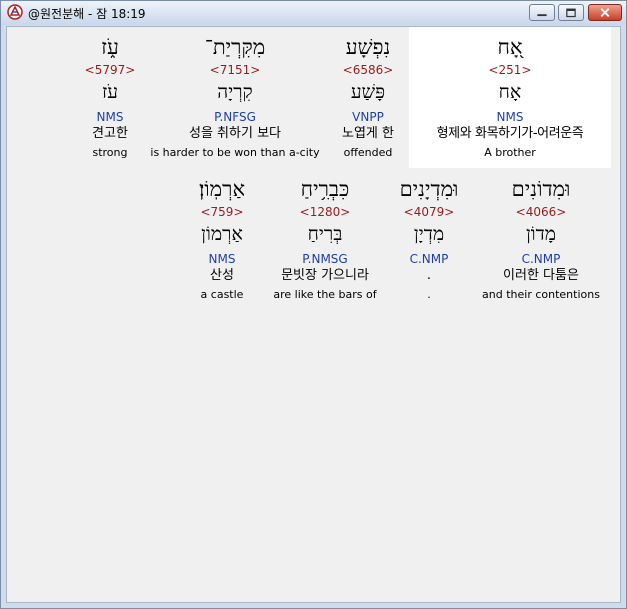 This screenshot has height=609, width=627. I want to click on parsing-code: P.NFSG, so click(235, 117).